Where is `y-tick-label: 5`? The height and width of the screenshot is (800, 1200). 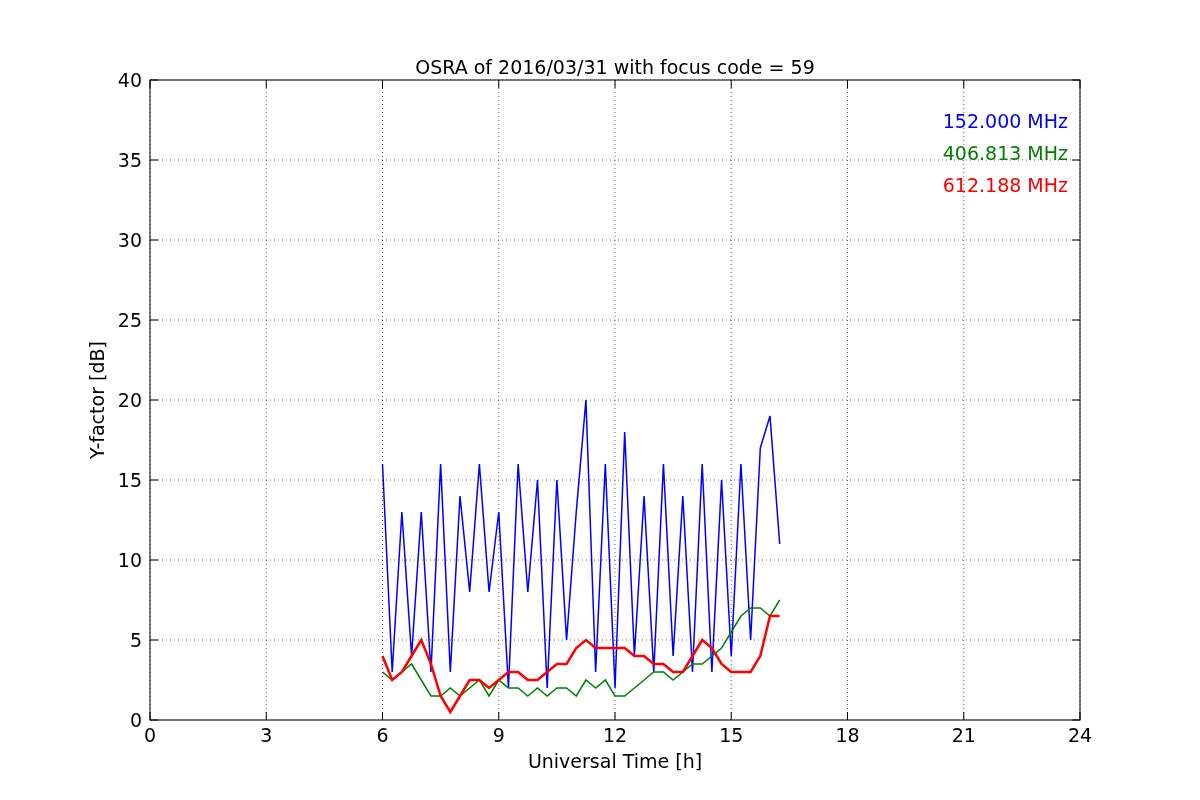 y-tick-label: 5 is located at coordinates (135, 640).